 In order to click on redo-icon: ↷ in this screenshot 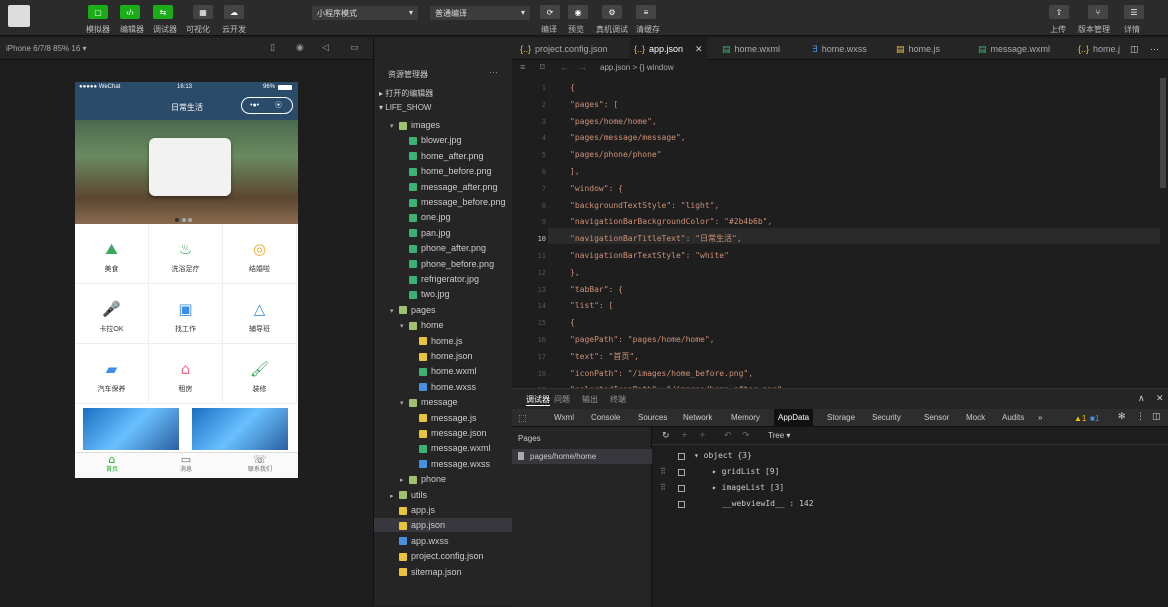, I will do `click(746, 435)`.